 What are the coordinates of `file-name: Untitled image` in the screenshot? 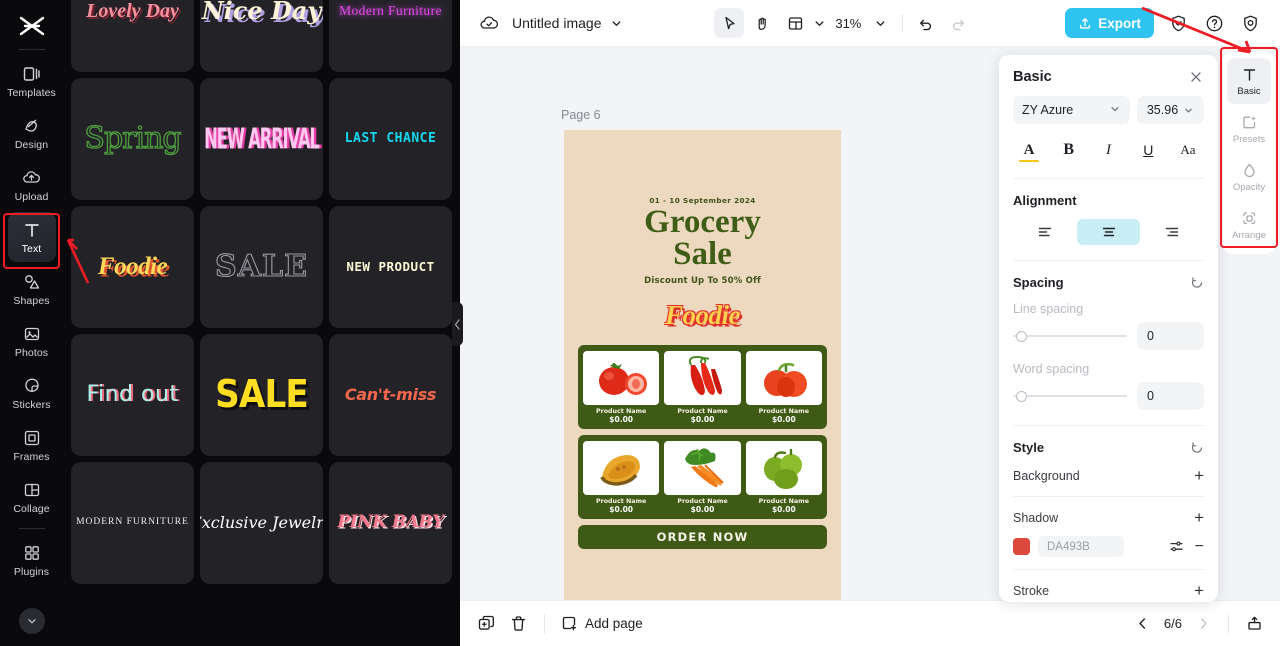 It's located at (557, 23).